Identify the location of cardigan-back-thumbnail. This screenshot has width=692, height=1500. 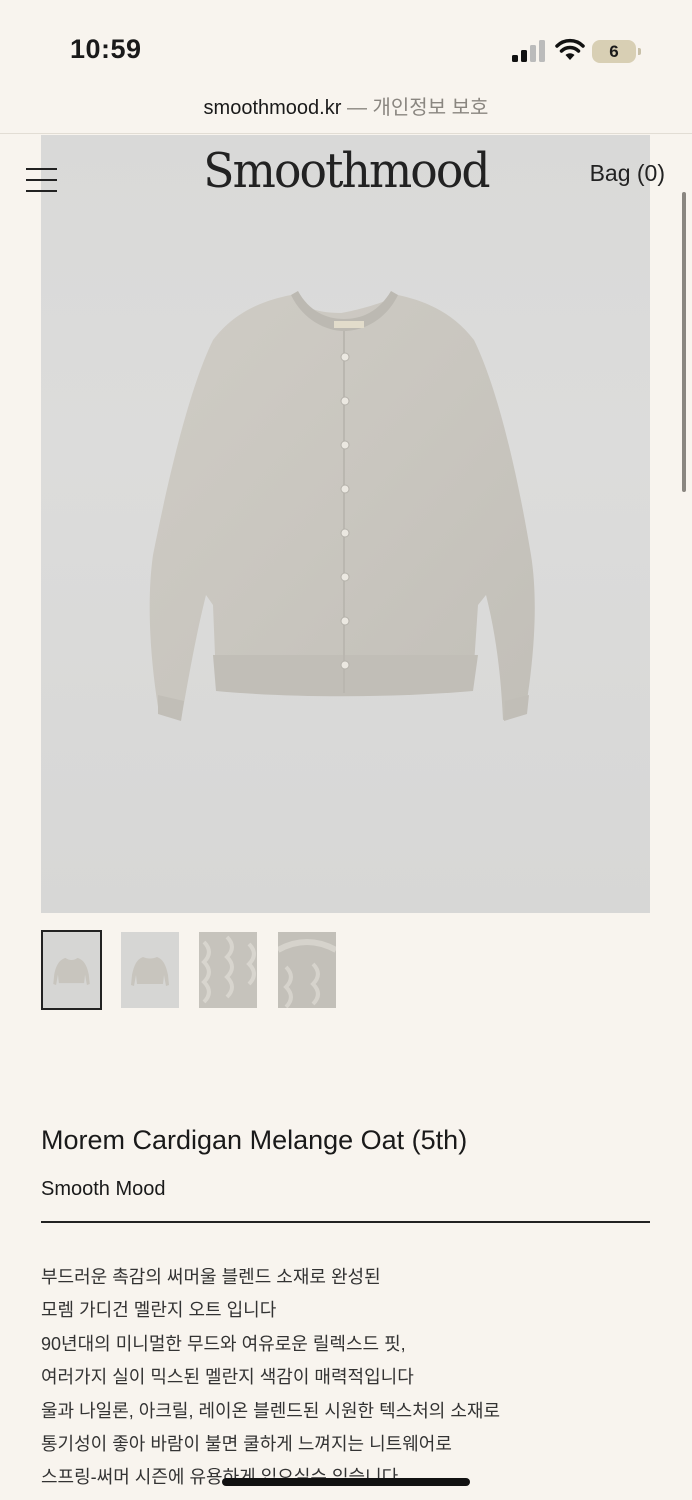
(150, 970).